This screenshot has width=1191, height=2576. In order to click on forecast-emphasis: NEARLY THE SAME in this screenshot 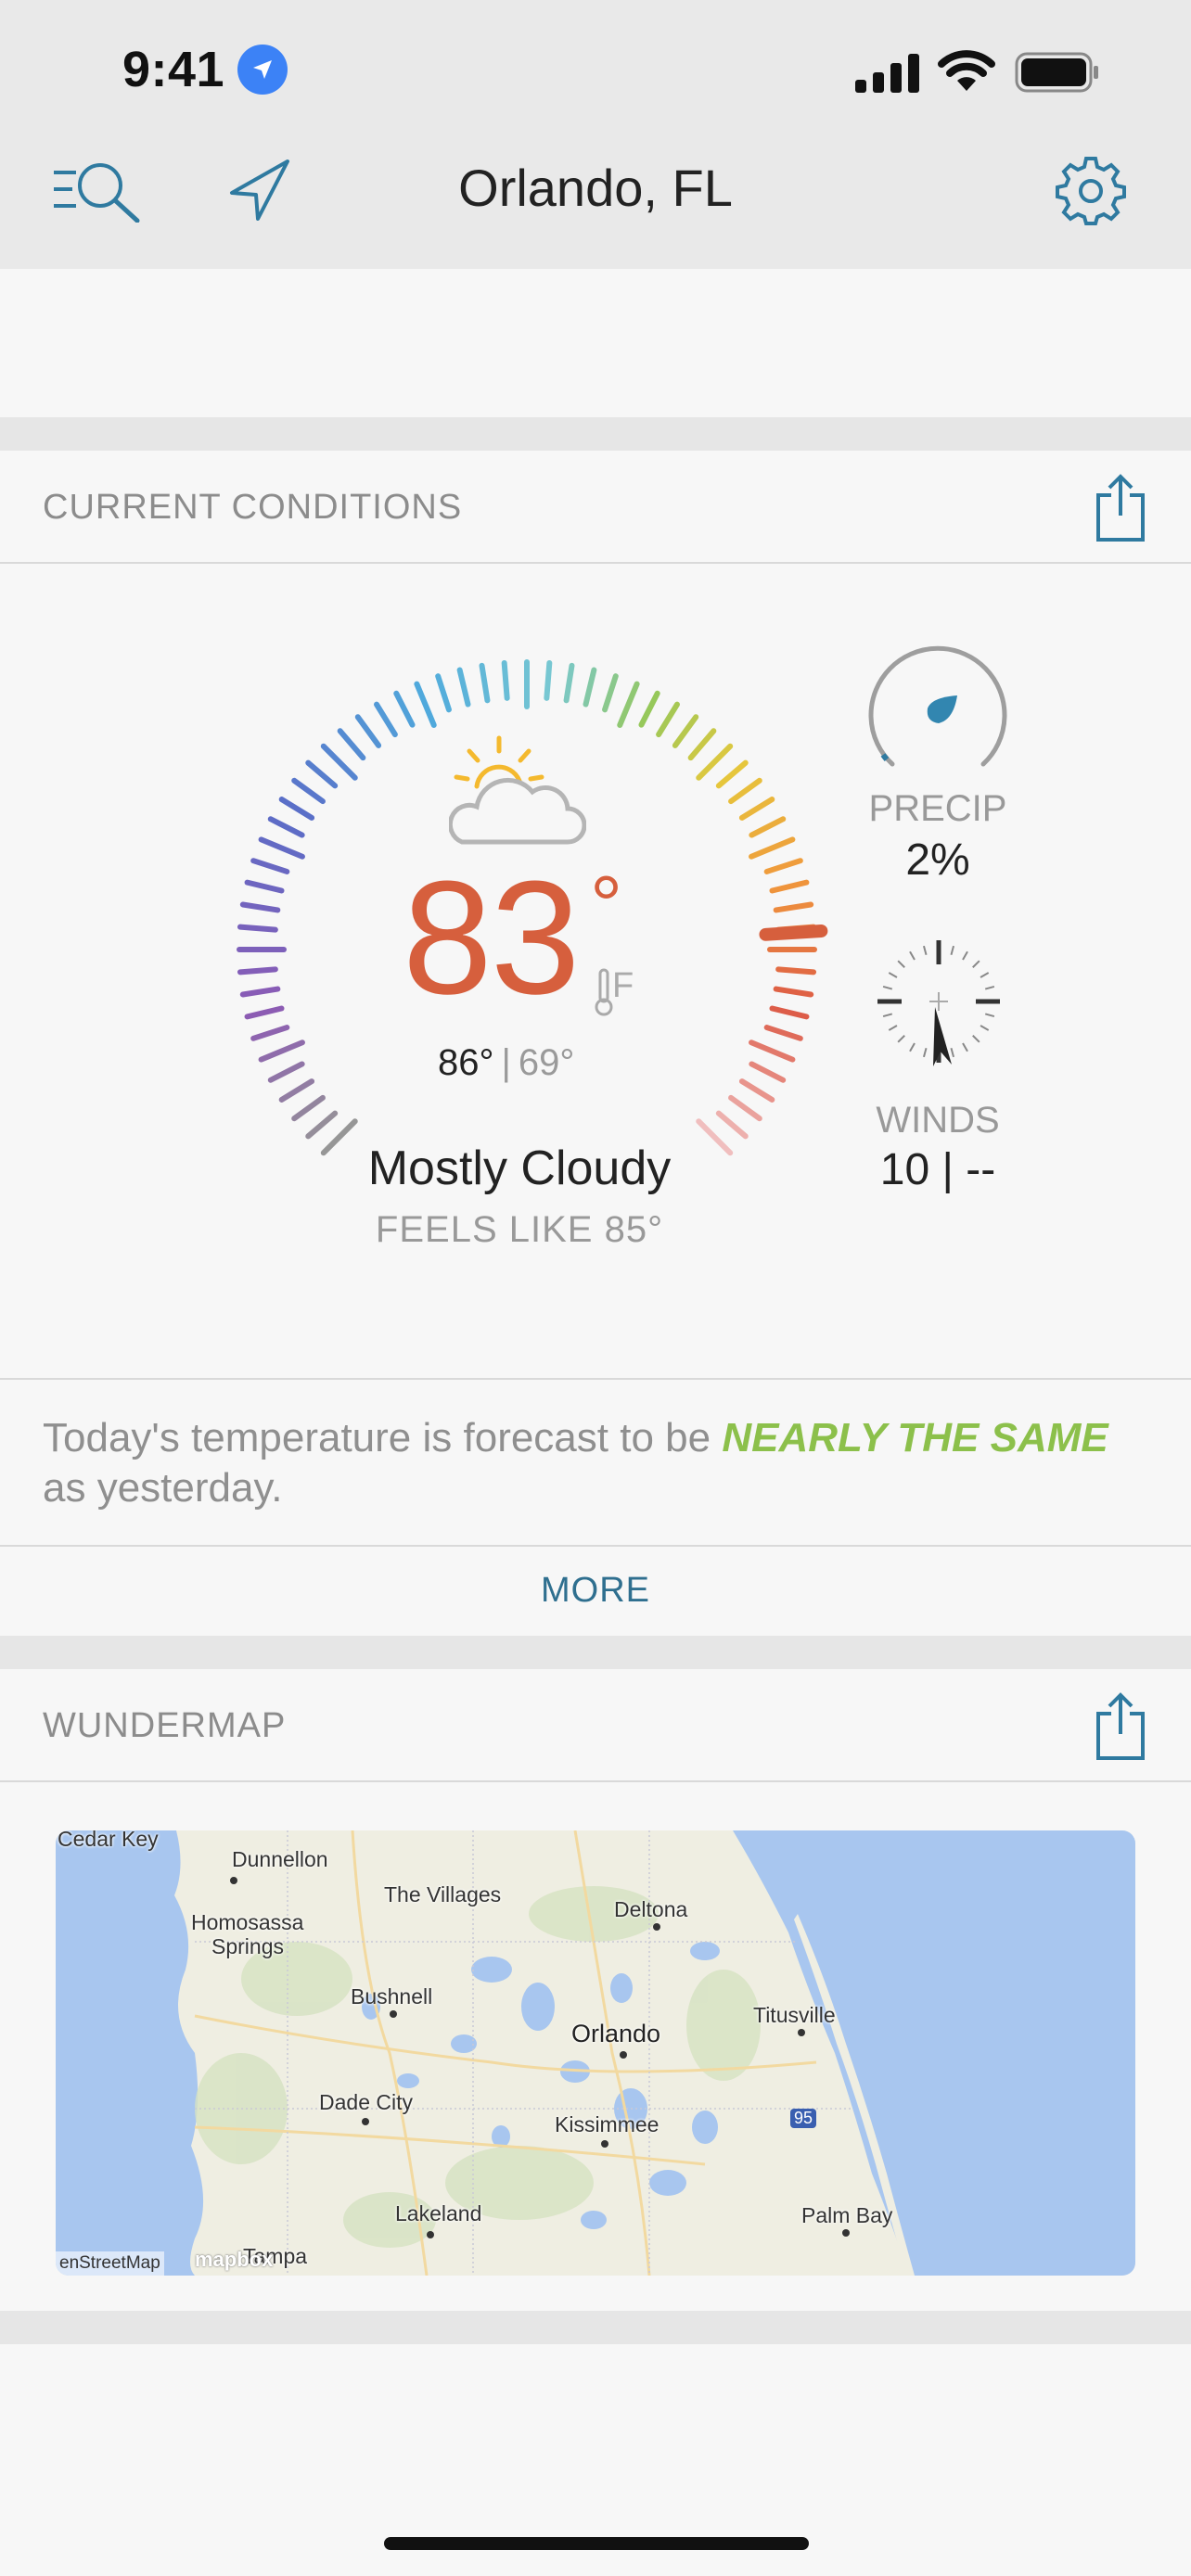, I will do `click(915, 1438)`.